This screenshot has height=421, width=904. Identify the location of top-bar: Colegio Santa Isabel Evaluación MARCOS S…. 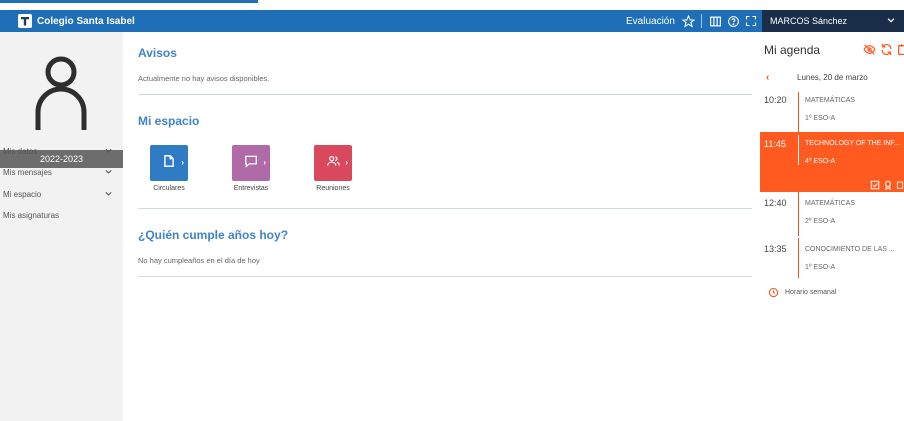
(452, 21).